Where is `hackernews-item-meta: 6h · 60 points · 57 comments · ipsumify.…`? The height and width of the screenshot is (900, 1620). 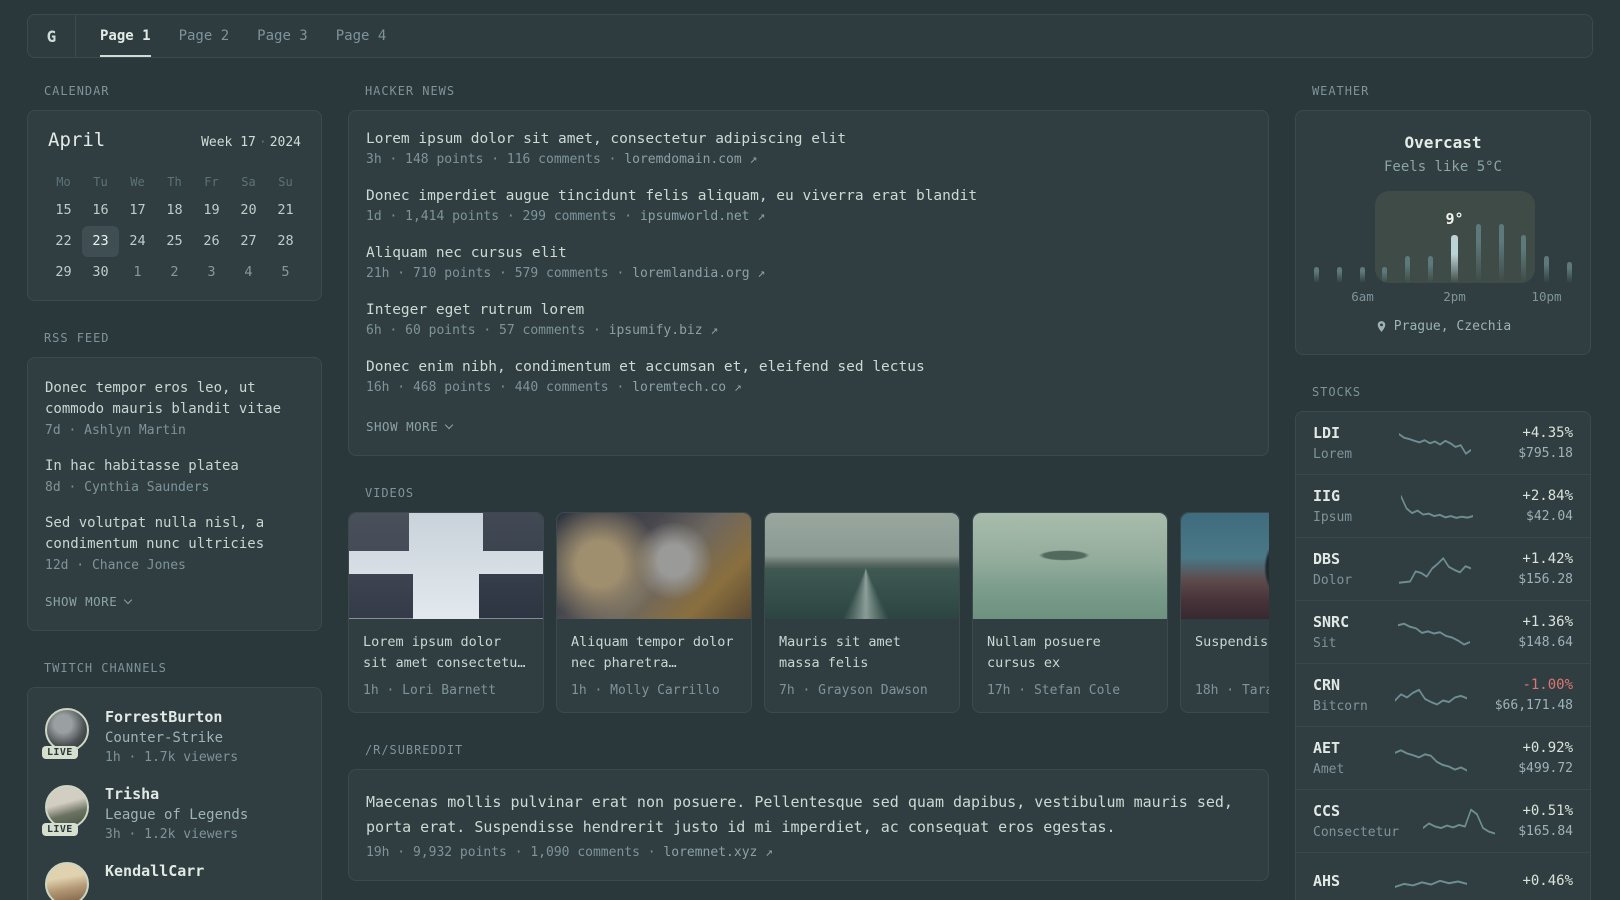 hackernews-item-meta: 6h · 60 points · 57 comments · ipsumify.… is located at coordinates (542, 330).